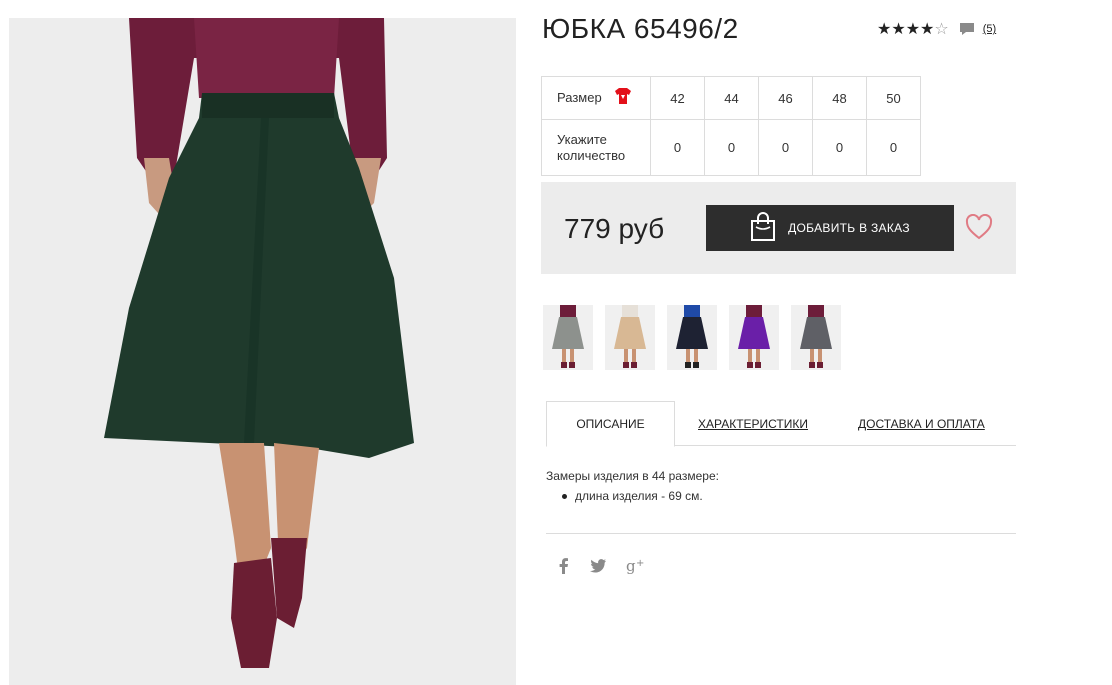  Describe the element at coordinates (839, 98) in the screenshot. I see `size-option: 48` at that location.